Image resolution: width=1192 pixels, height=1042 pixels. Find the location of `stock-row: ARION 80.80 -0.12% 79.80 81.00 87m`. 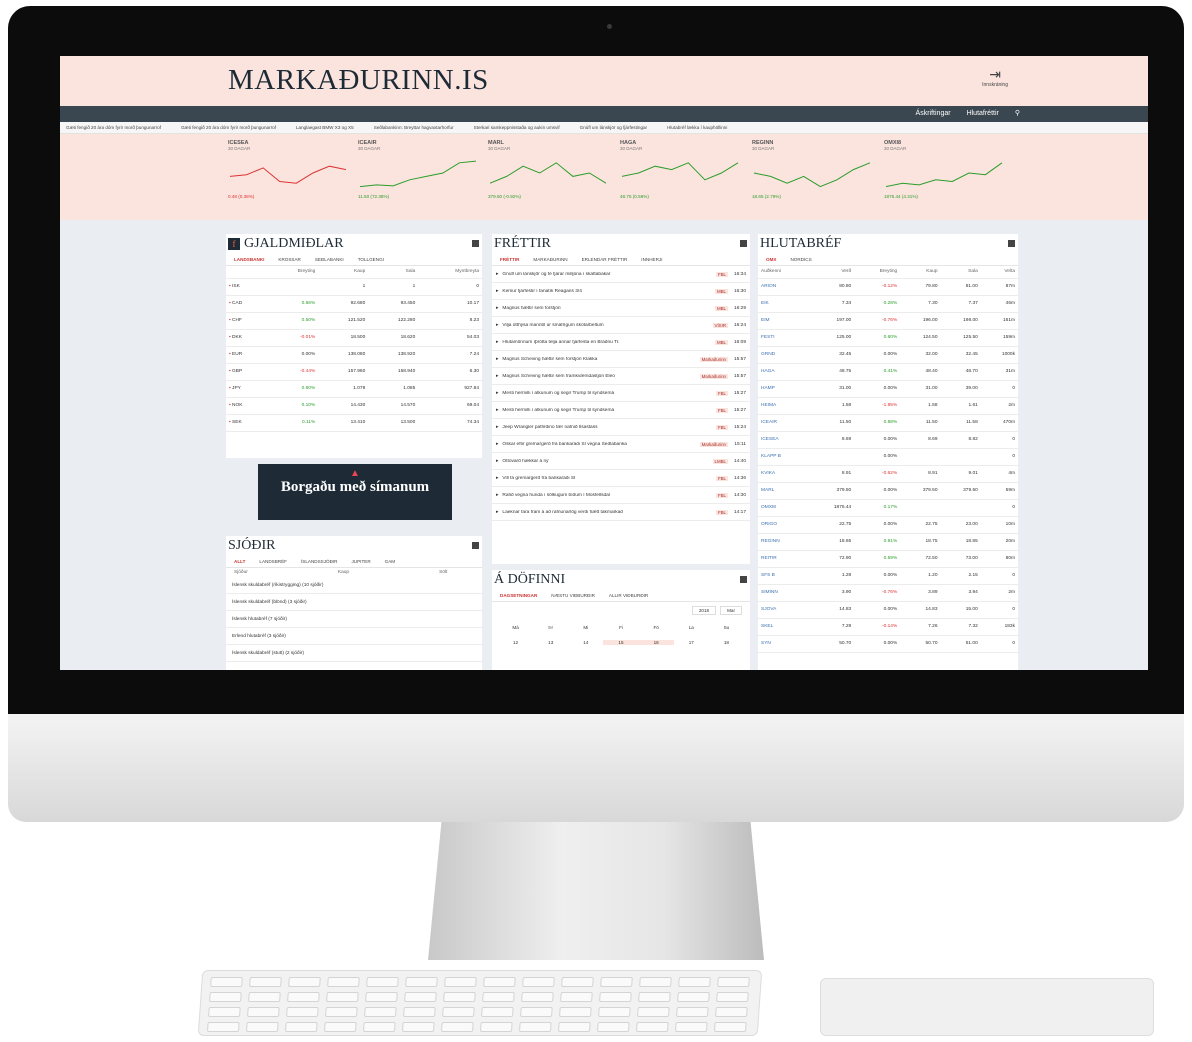

stock-row: ARION 80.80 -0.12% 79.80 81.00 87m is located at coordinates (888, 287).